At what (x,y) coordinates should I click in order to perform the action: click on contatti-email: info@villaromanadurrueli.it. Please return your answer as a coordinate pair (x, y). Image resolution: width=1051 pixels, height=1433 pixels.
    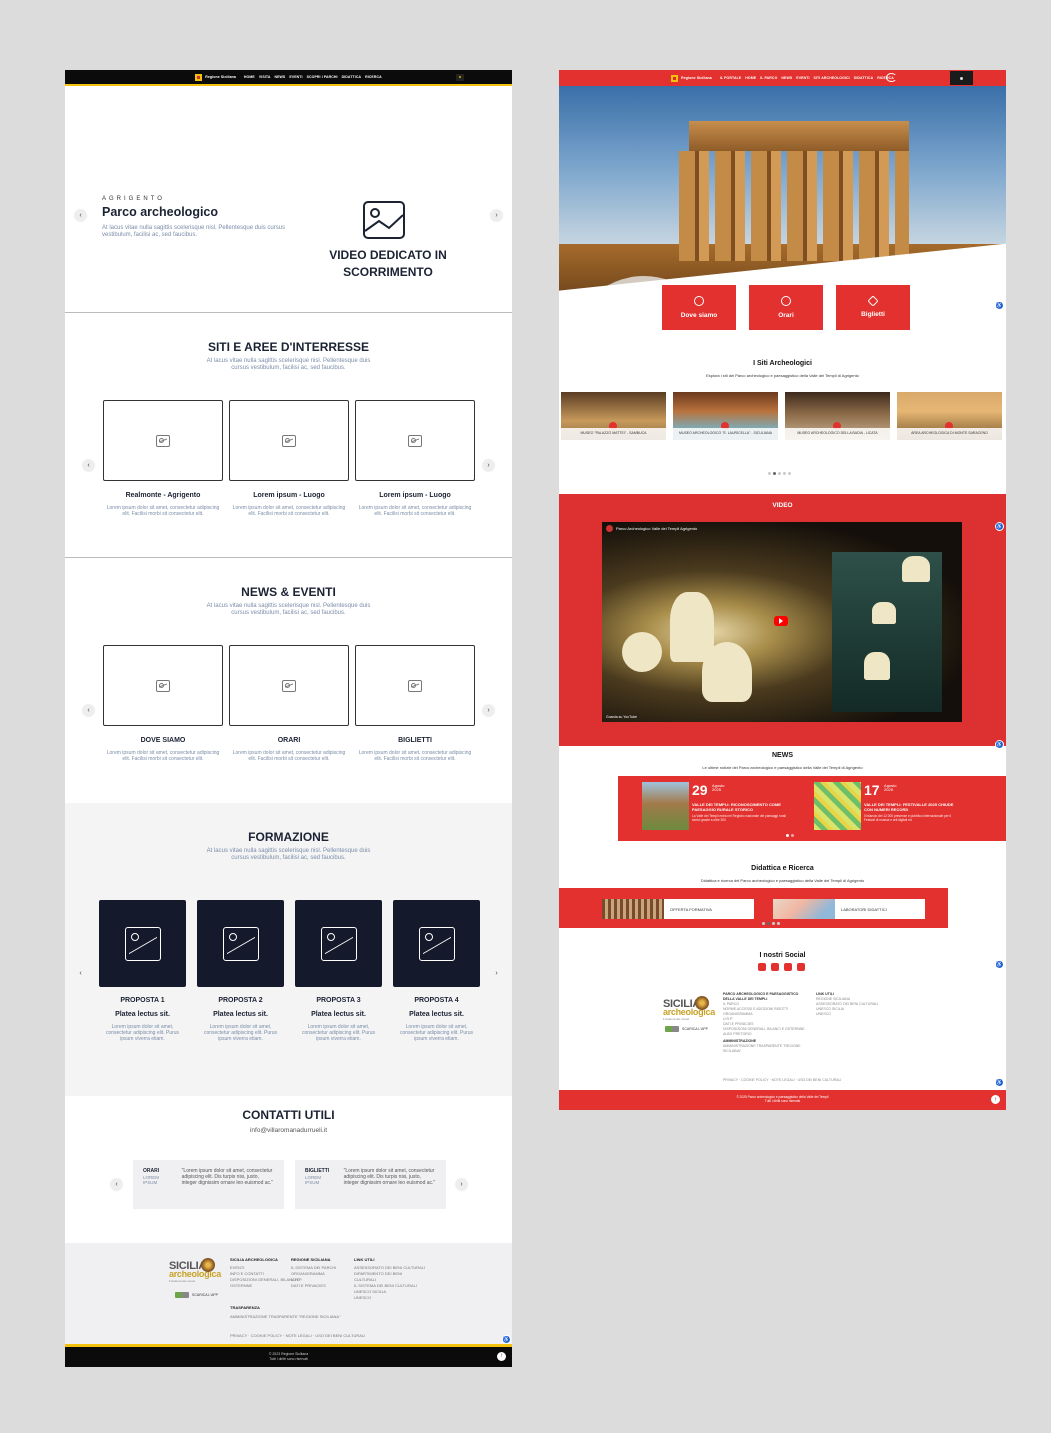
    Looking at the image, I should click on (289, 1130).